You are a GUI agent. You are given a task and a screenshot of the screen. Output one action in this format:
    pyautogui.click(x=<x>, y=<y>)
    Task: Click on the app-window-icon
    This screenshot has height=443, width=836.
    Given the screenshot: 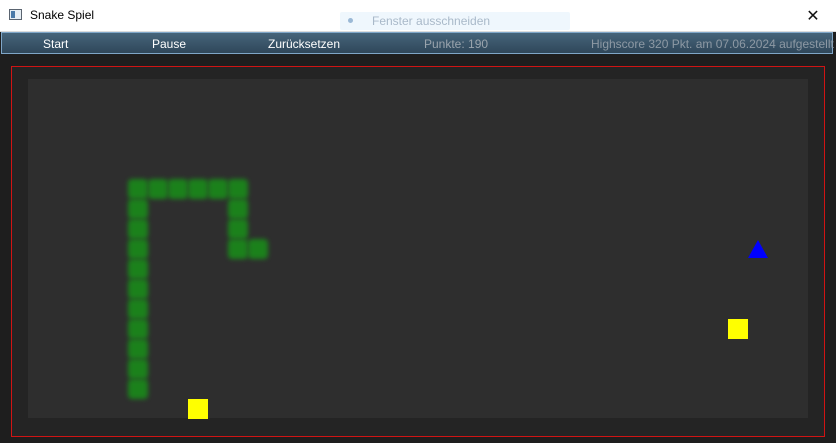 What is the action you would take?
    pyautogui.click(x=15, y=14)
    